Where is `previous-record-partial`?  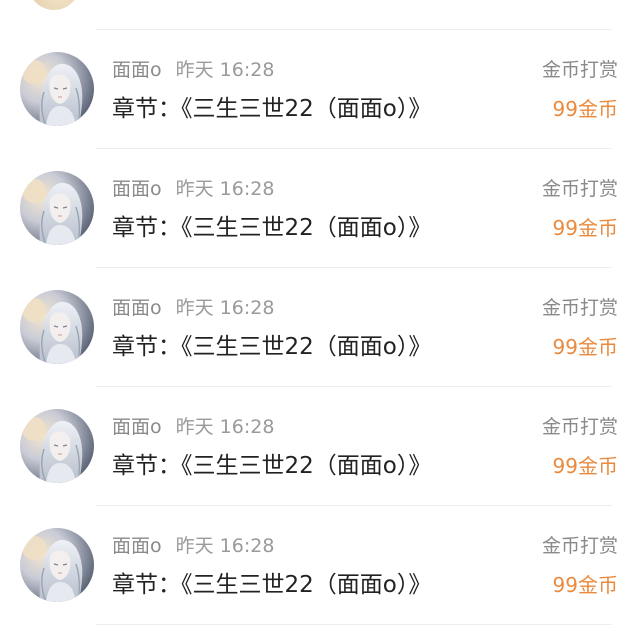 previous-record-partial is located at coordinates (320, 15).